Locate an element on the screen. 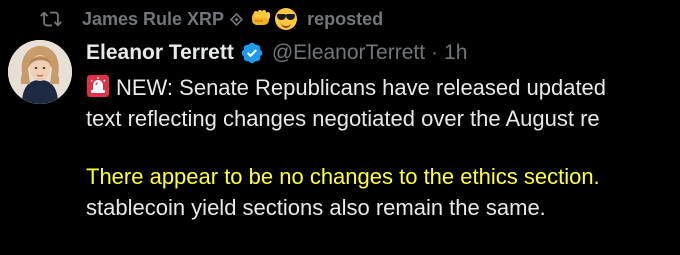 This screenshot has height=255, width=680. repost-header: James Rule XRP reposted is located at coordinates (211, 19).